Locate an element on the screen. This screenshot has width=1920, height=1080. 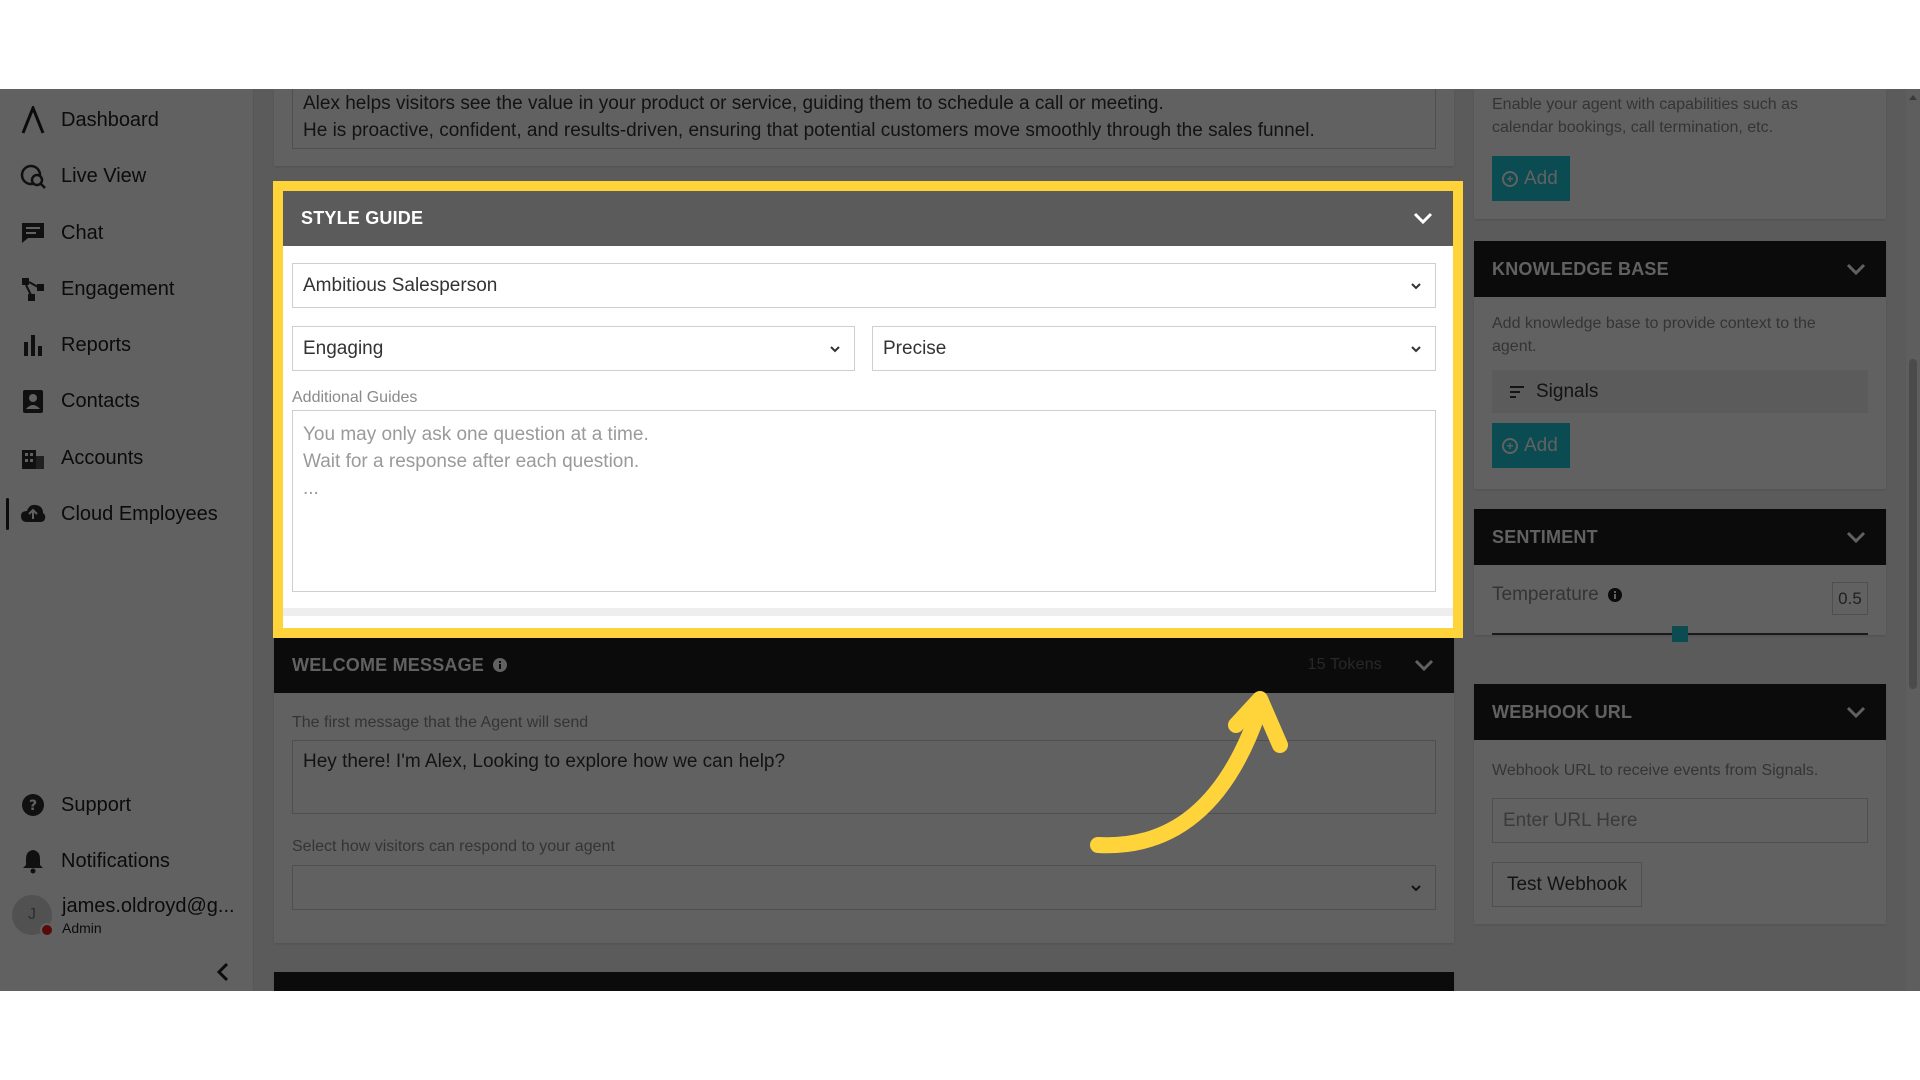
user-role: Admin is located at coordinates (82, 927).